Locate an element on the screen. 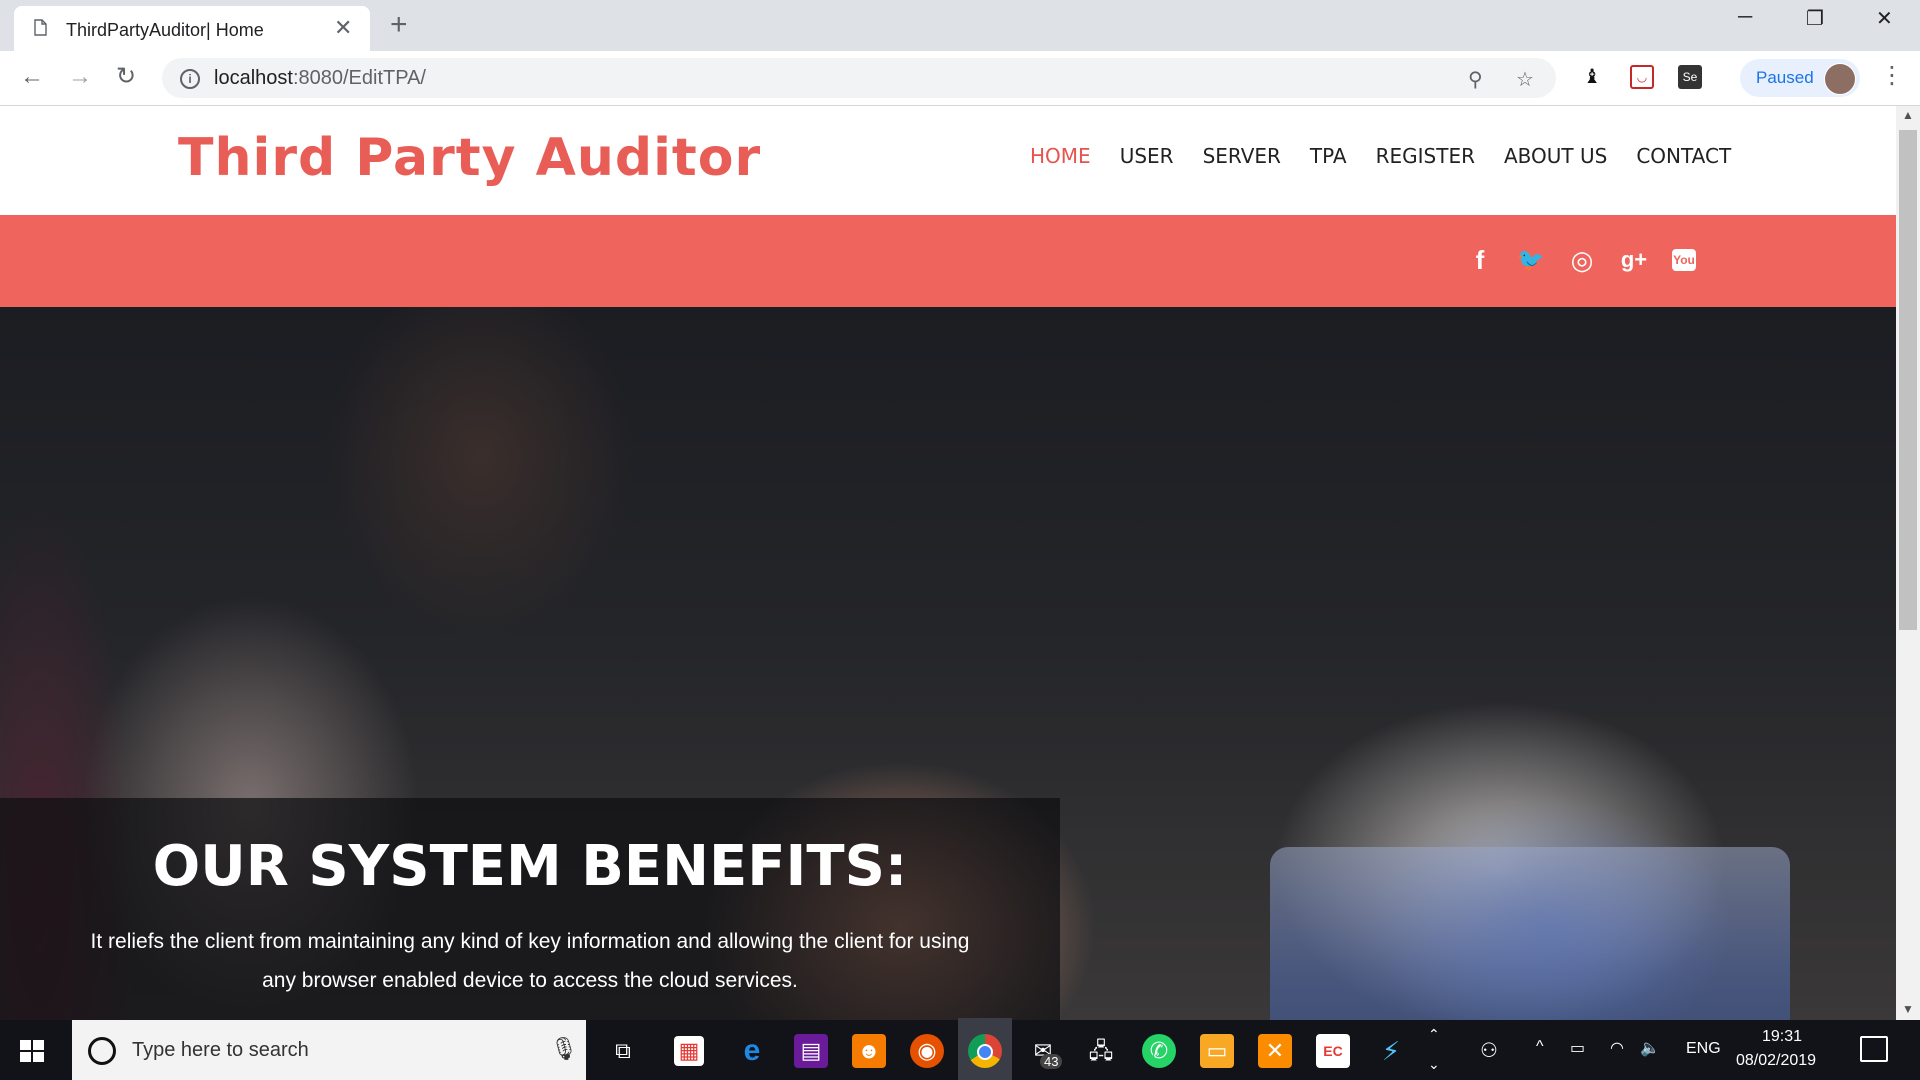 The image size is (1920, 1080). reload-button: ↻ is located at coordinates (126, 77).